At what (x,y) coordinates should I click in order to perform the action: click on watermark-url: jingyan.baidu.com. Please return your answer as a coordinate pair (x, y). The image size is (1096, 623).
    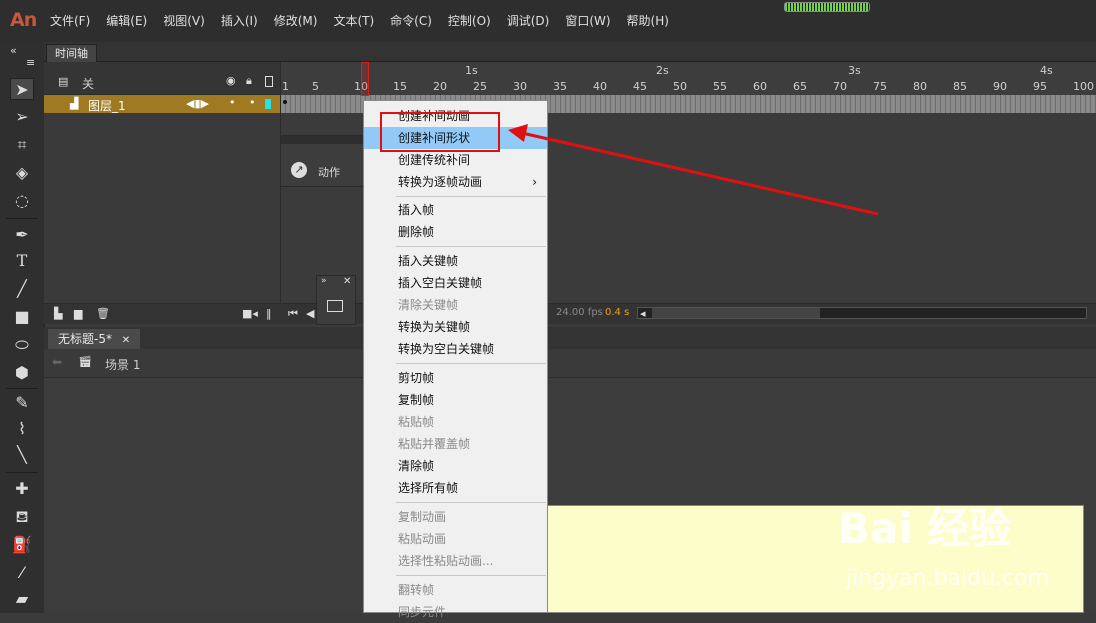
    Looking at the image, I should click on (948, 578).